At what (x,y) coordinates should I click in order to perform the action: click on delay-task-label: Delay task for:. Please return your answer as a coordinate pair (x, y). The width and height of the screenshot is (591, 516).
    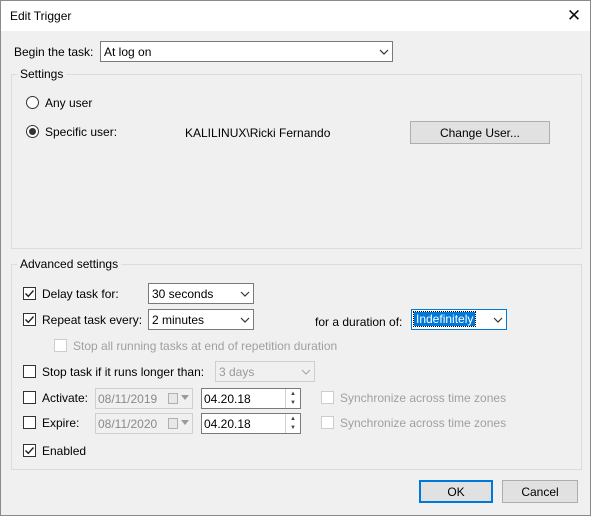
    Looking at the image, I should click on (80, 294).